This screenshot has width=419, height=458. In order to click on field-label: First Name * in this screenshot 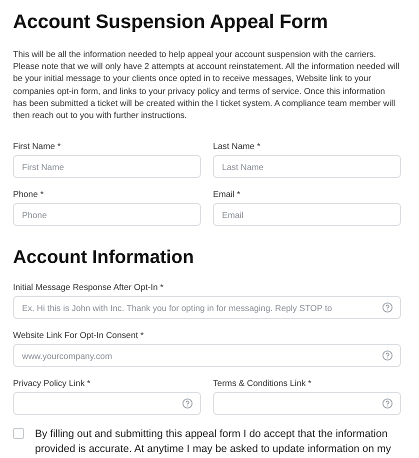, I will do `click(37, 146)`.